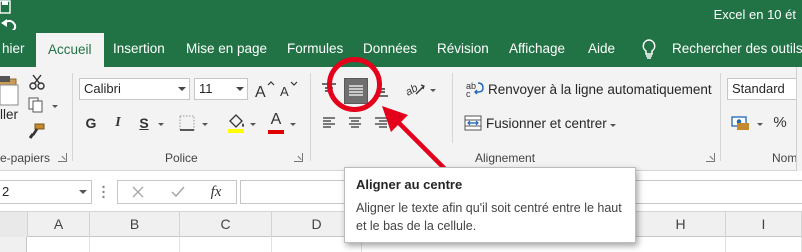  Describe the element at coordinates (46, 192) in the screenshot. I see `name-box: 2` at that location.